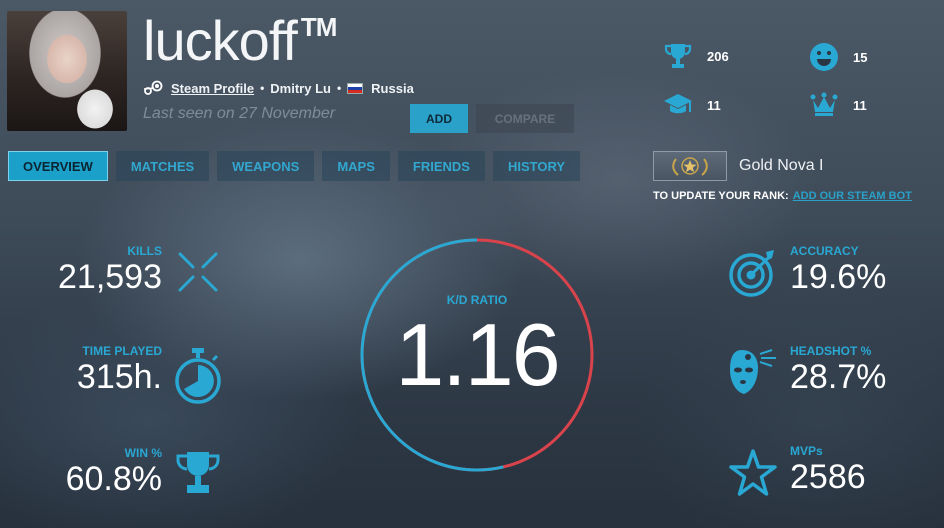 This screenshot has width=944, height=528. What do you see at coordinates (696, 56) in the screenshot?
I see `trophies-stat: 206` at bounding box center [696, 56].